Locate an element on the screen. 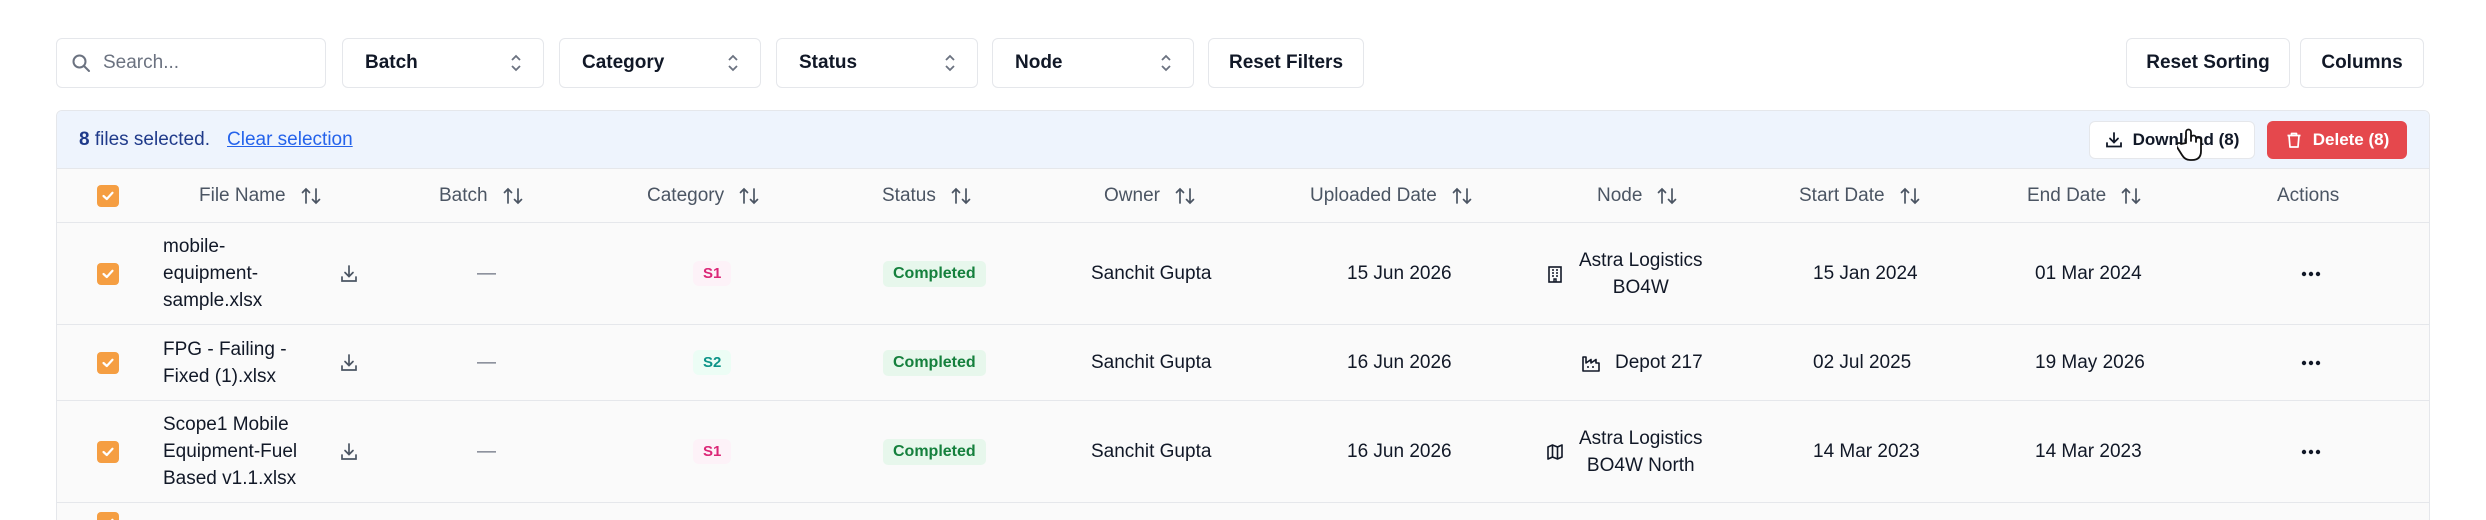 This screenshot has height=520, width=2486. clear-selection-link: Clear selection is located at coordinates (290, 140).